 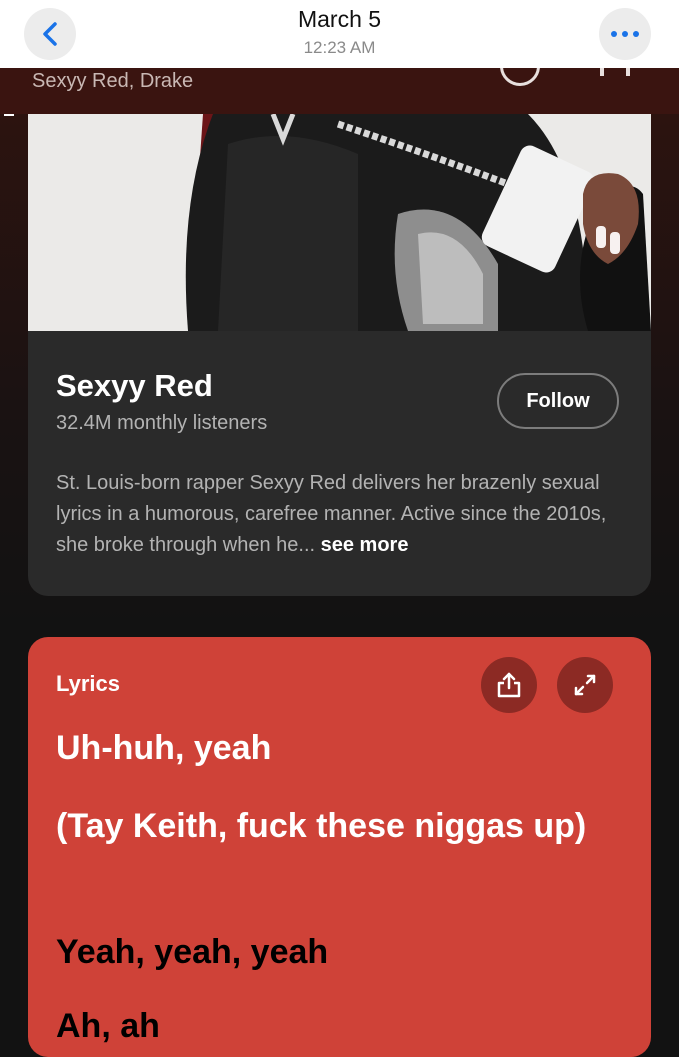 What do you see at coordinates (339, 91) in the screenshot?
I see `now-playing-header: Sexyy Red, Drake` at bounding box center [339, 91].